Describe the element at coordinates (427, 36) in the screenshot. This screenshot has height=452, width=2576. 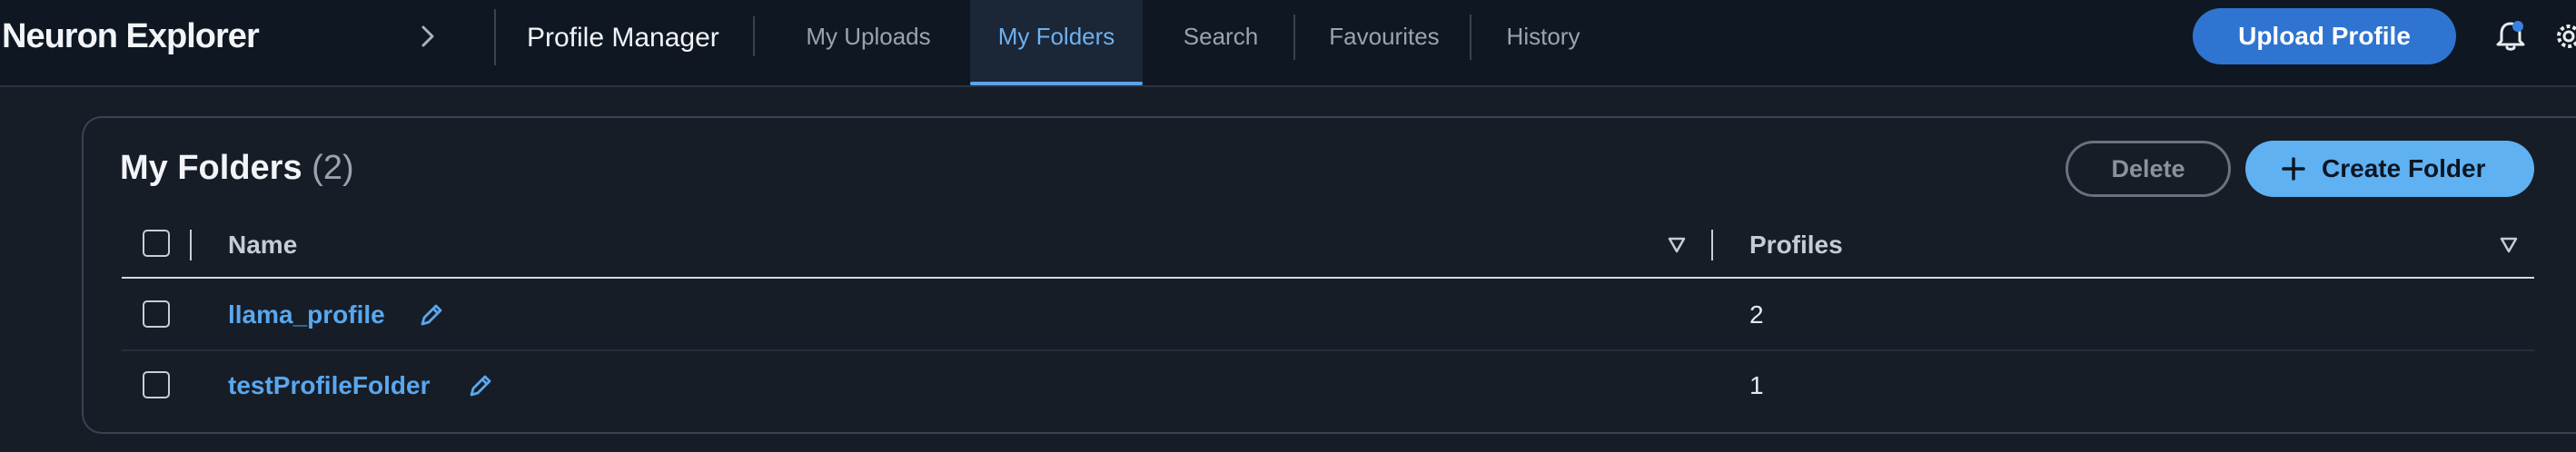
I see `chevron-right-icon` at that location.